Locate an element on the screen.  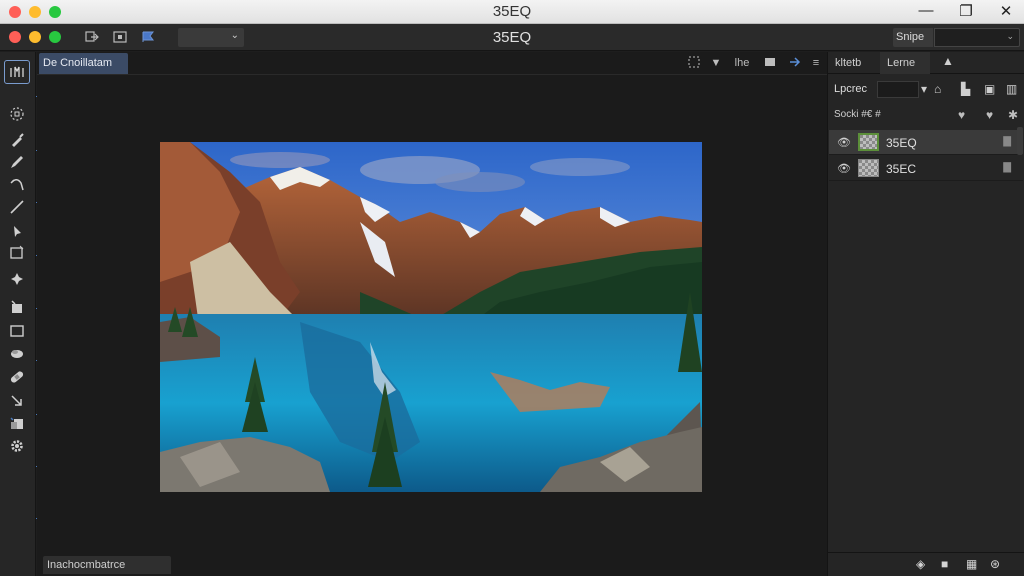
app-zoom-icon is located at coordinates (55, 37).